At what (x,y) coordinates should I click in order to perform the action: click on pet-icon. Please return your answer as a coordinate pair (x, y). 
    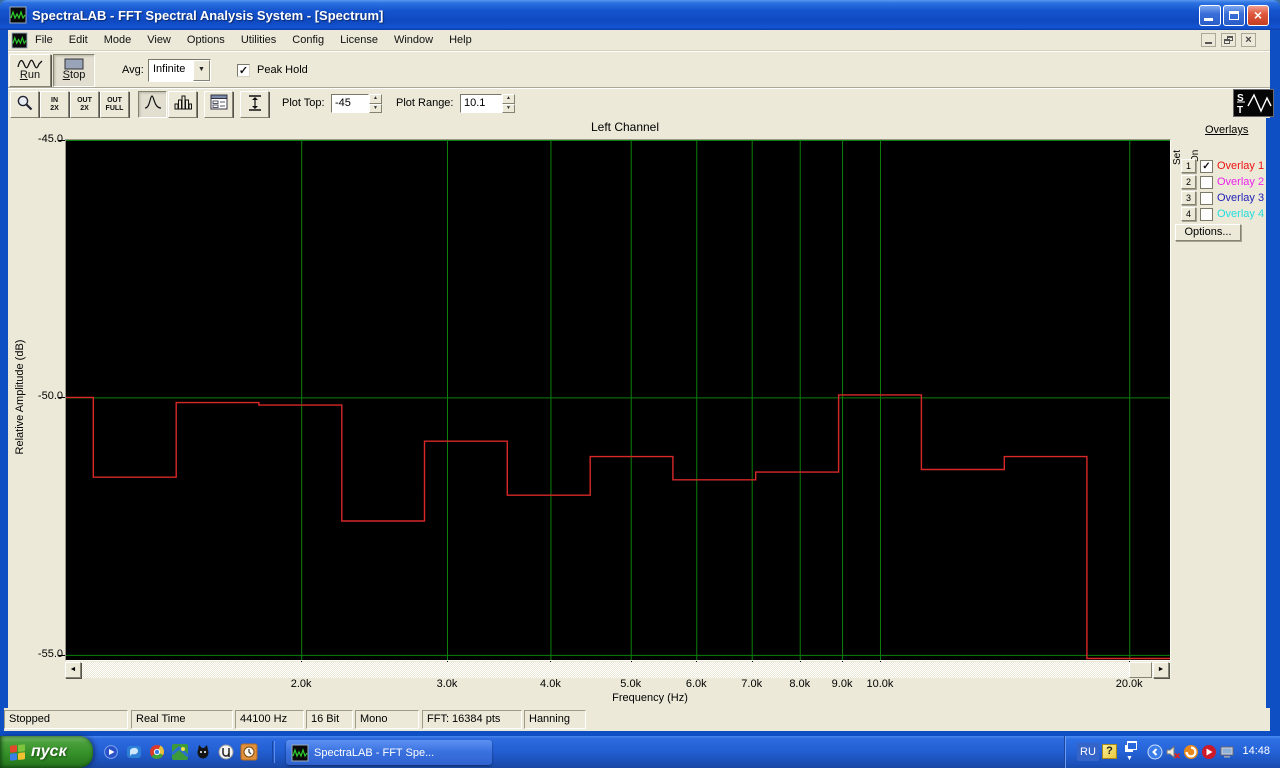
    Looking at the image, I should click on (203, 752).